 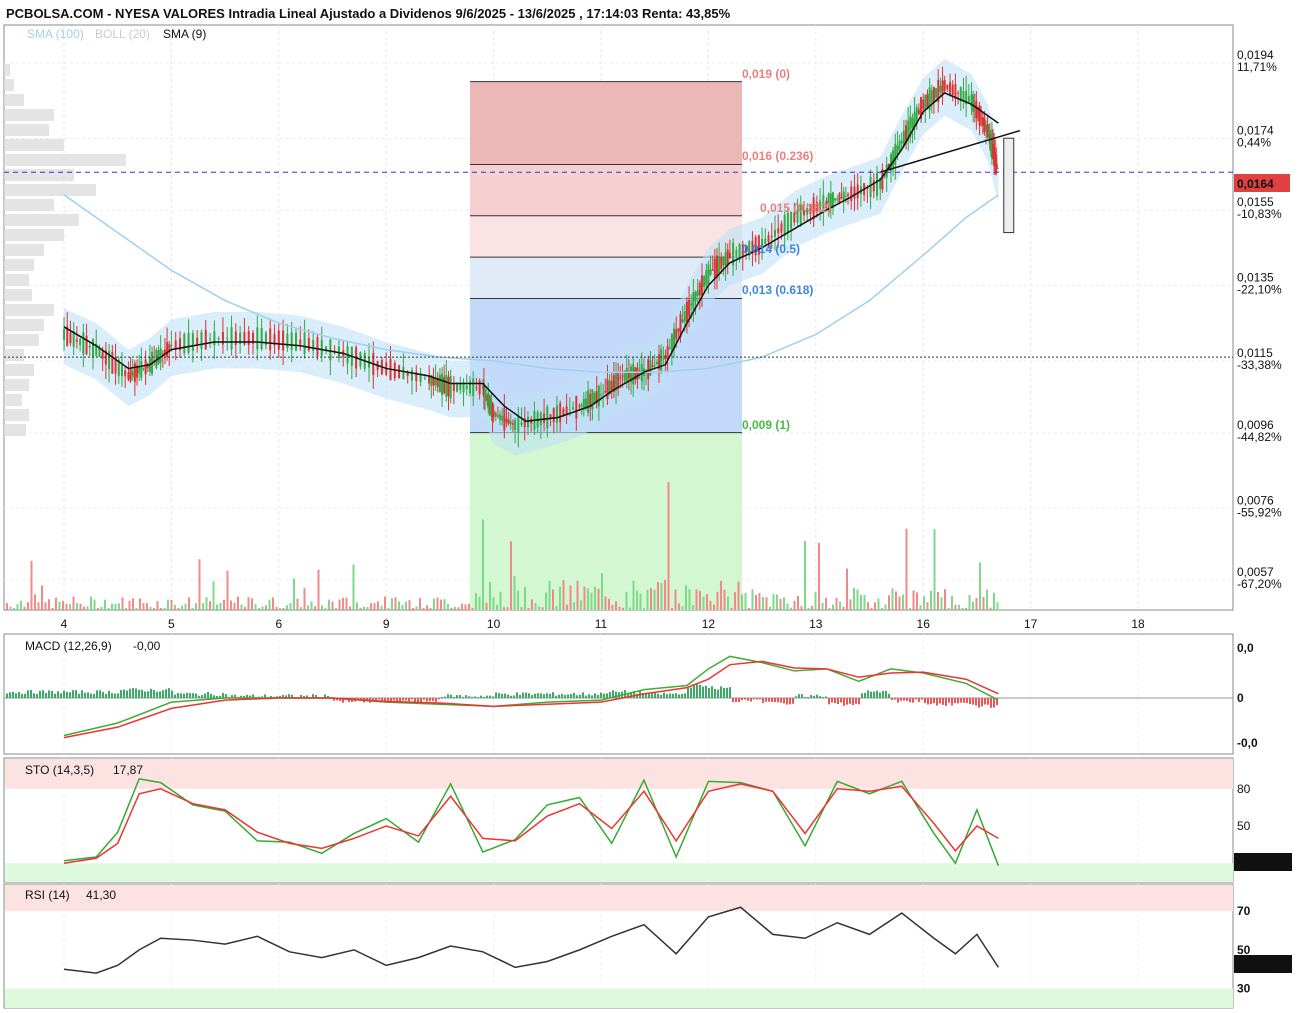 What do you see at coordinates (1138, 624) in the screenshot?
I see `x-tick-label: 18` at bounding box center [1138, 624].